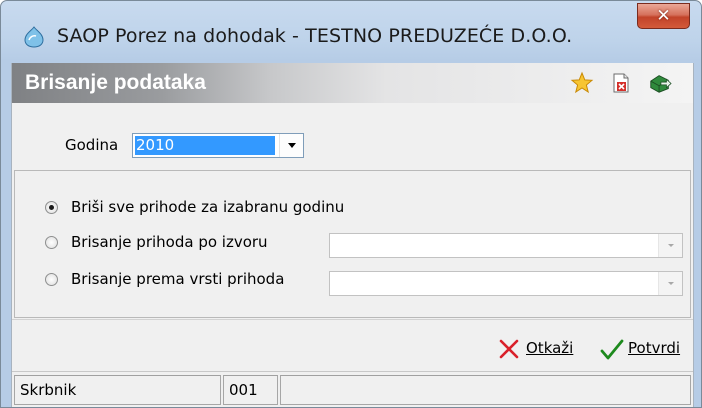 Image resolution: width=702 pixels, height=408 pixels. What do you see at coordinates (208, 207) in the screenshot?
I see `option-delete-all-label: Briši sve prihode za izabranu godinu` at bounding box center [208, 207].